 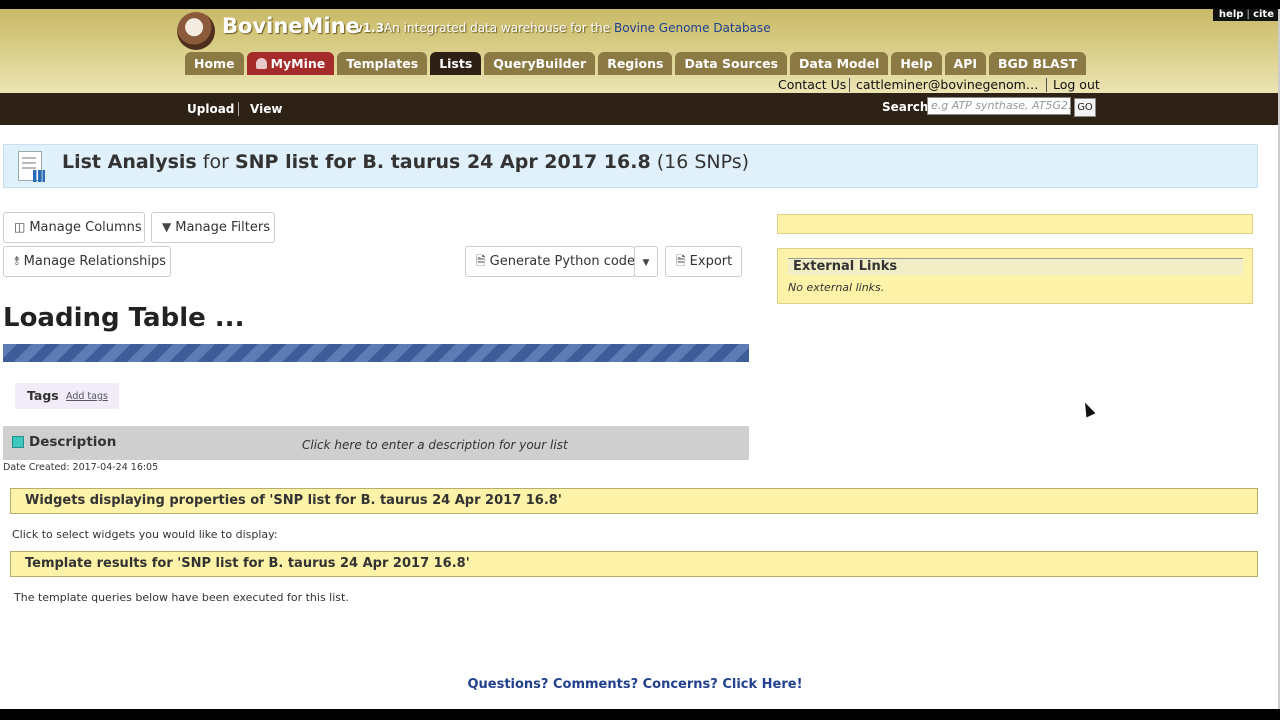 What do you see at coordinates (94, 261) in the screenshot?
I see `manage-relationships-label: Manage Relationships` at bounding box center [94, 261].